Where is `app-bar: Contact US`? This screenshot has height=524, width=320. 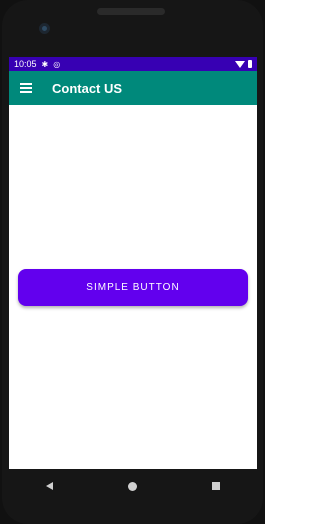 app-bar: Contact US is located at coordinates (133, 88).